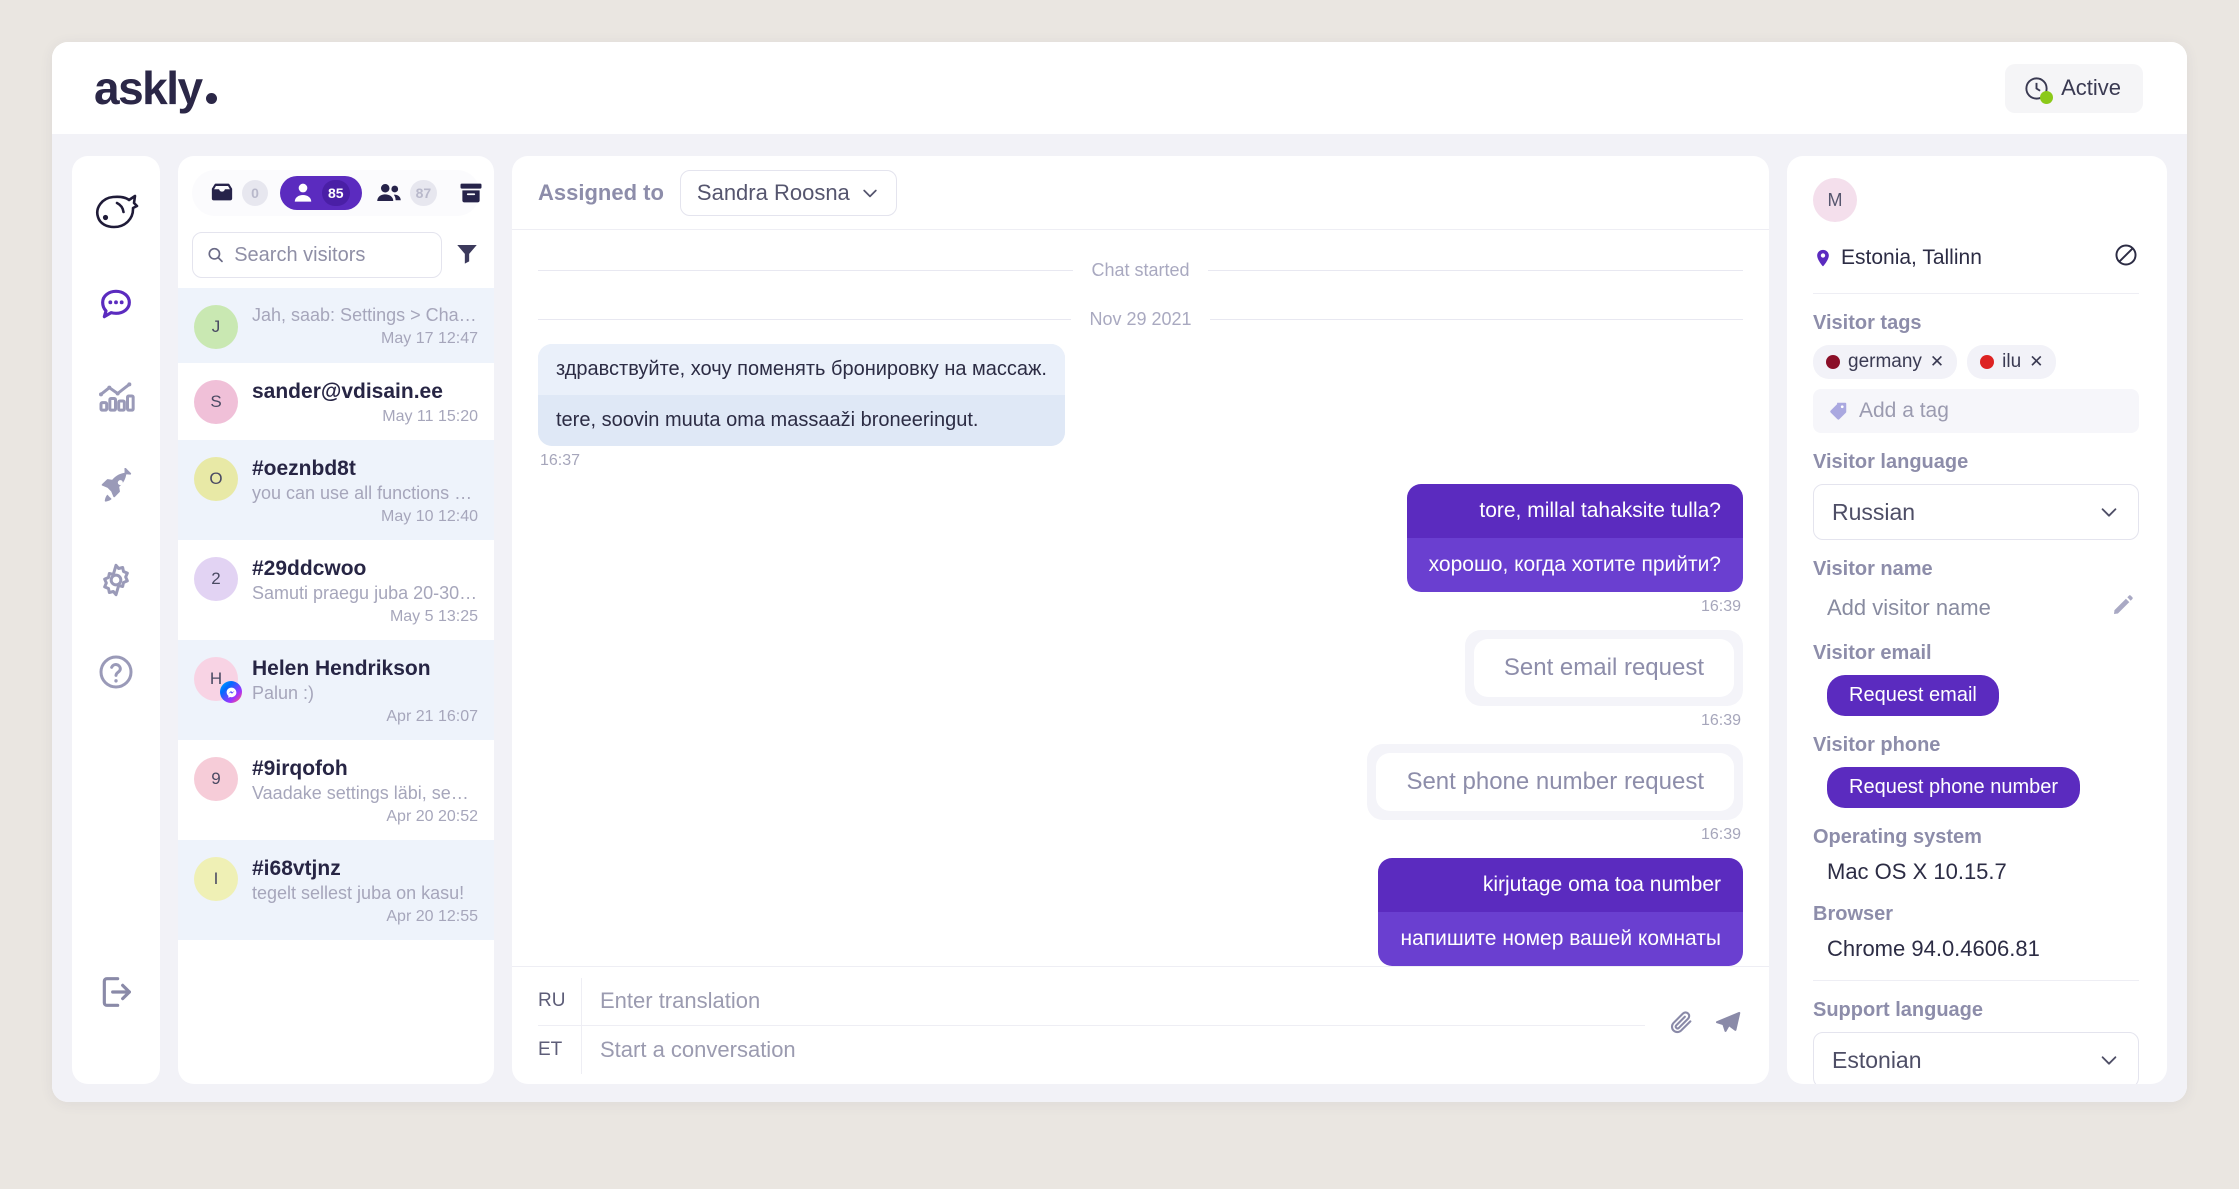  What do you see at coordinates (1917, 871) in the screenshot?
I see `operating-system-value: Mac OS X 10.15.7` at bounding box center [1917, 871].